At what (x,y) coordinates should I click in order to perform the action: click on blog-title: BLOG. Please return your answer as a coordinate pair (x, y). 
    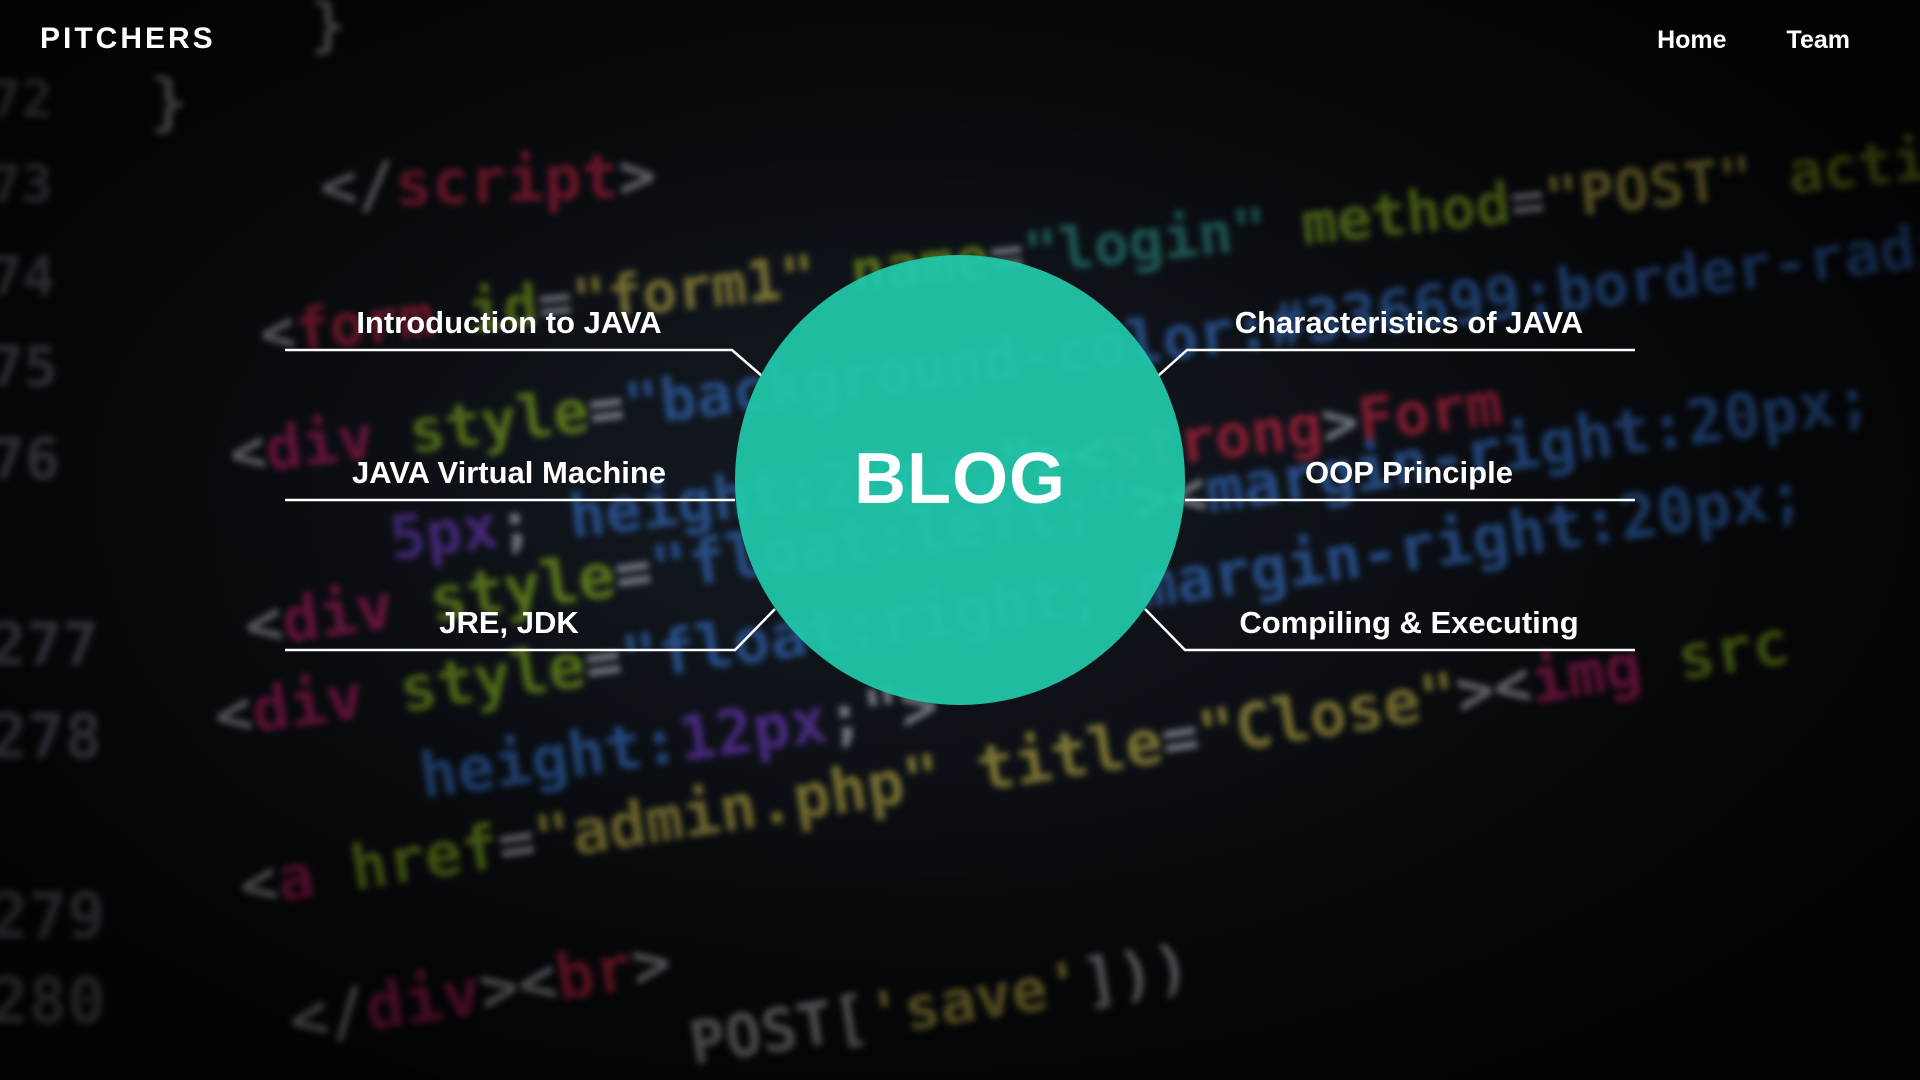
    Looking at the image, I should click on (960, 479).